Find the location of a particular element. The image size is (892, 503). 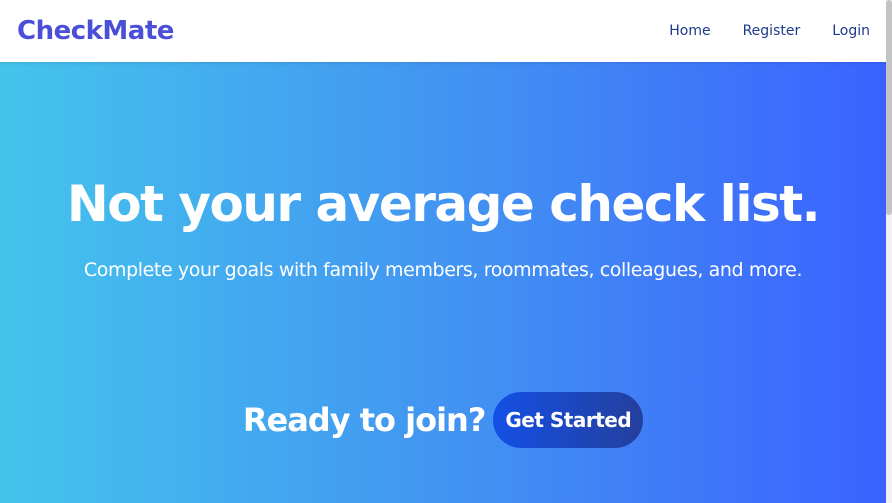

scrollbar-thumb is located at coordinates (889, 107).